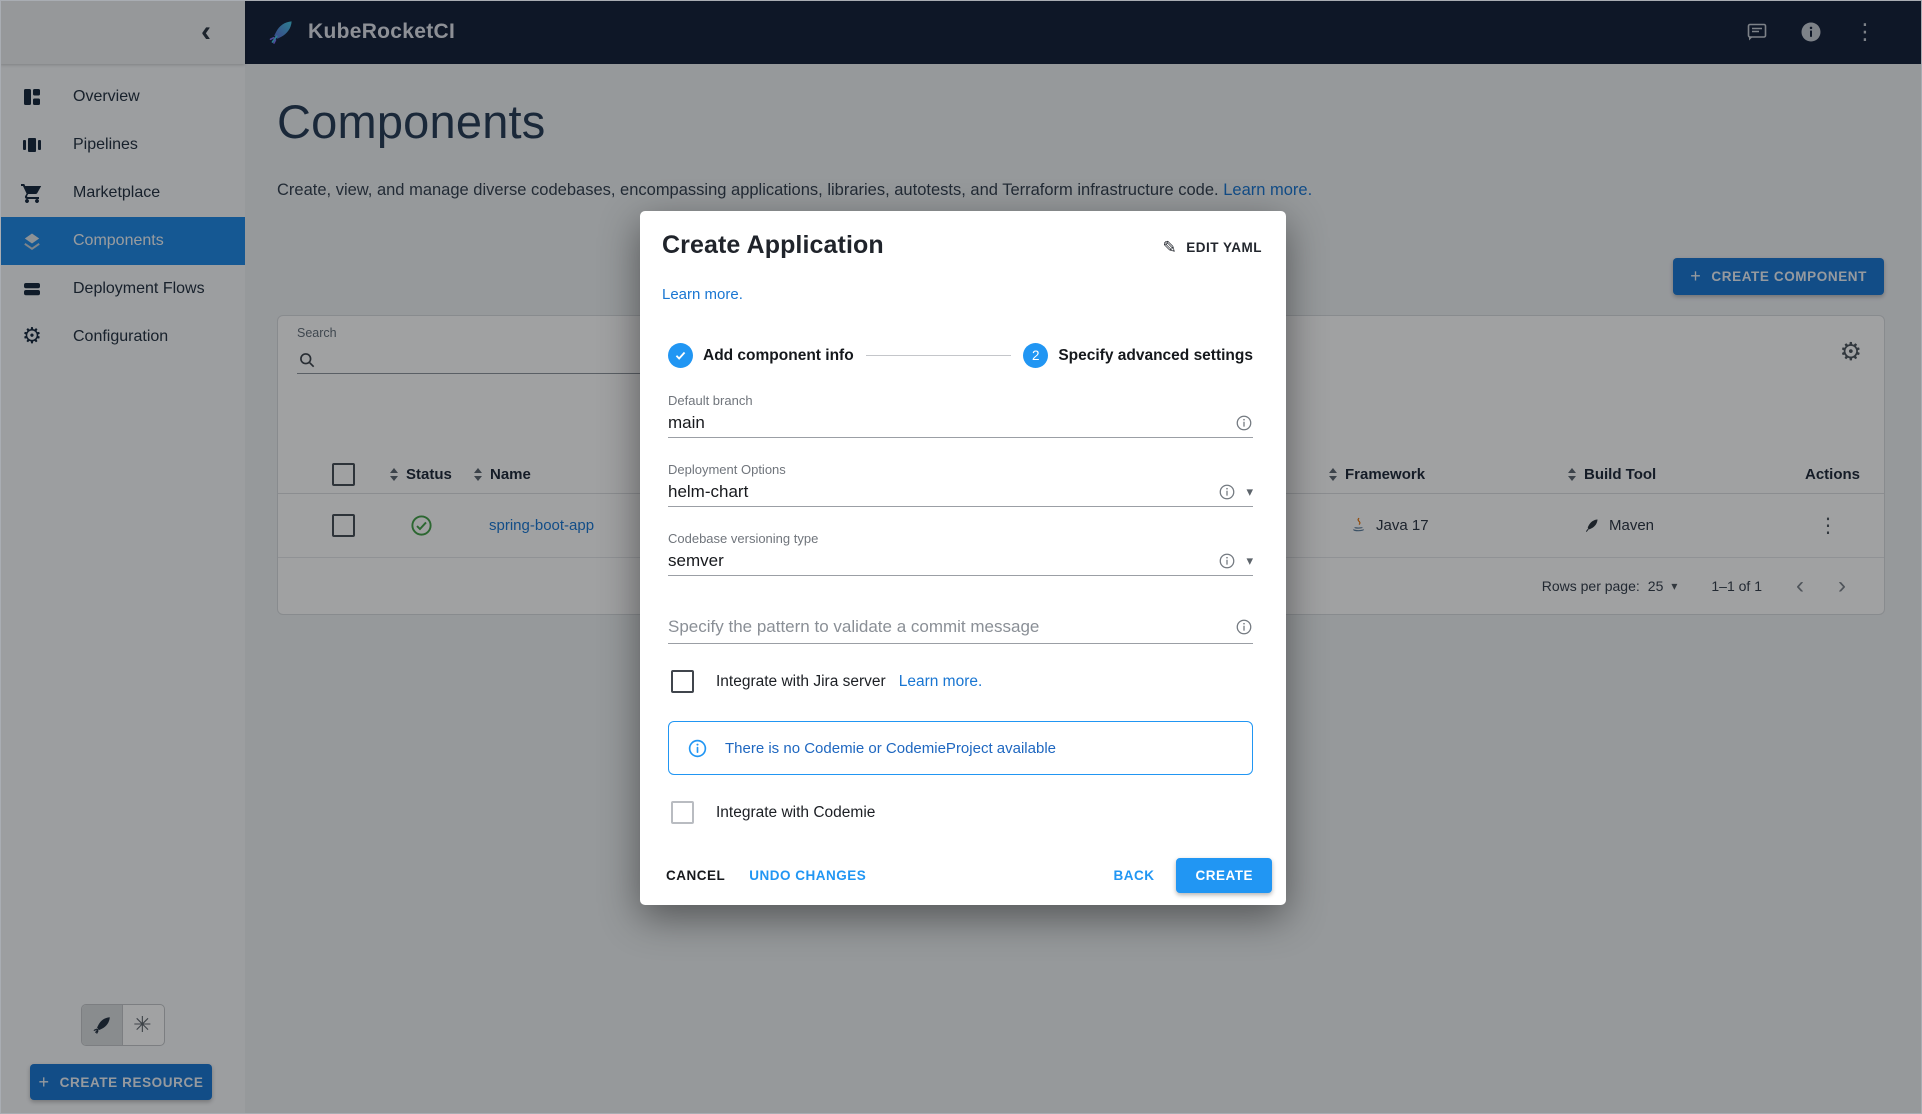 This screenshot has width=1922, height=1114. Describe the element at coordinates (1133, 875) in the screenshot. I see `back-button: BACK` at that location.